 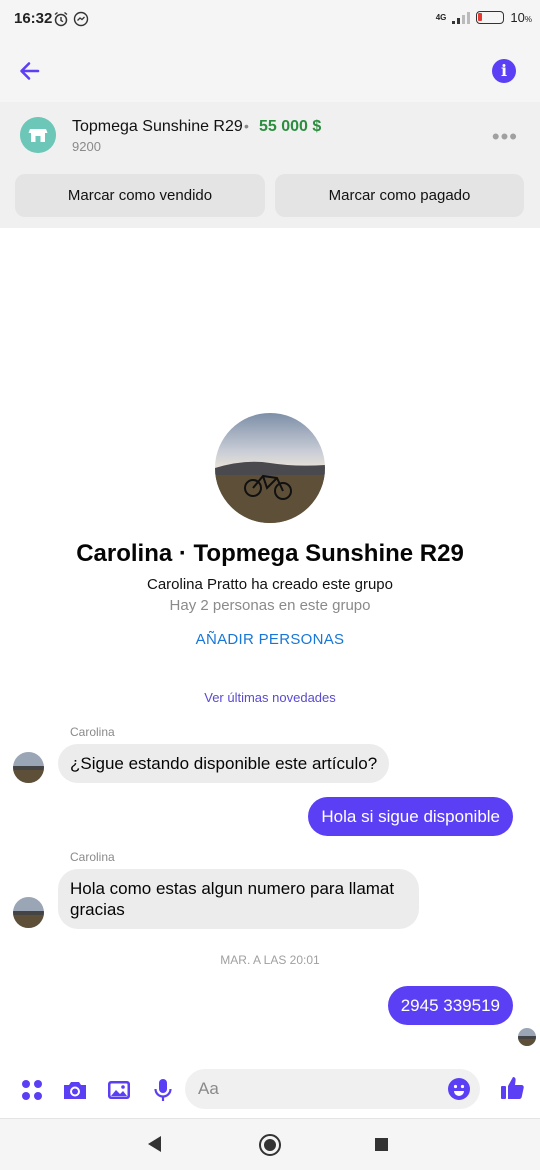 What do you see at coordinates (512, 1088) in the screenshot?
I see `thumbs-up-icon` at bounding box center [512, 1088].